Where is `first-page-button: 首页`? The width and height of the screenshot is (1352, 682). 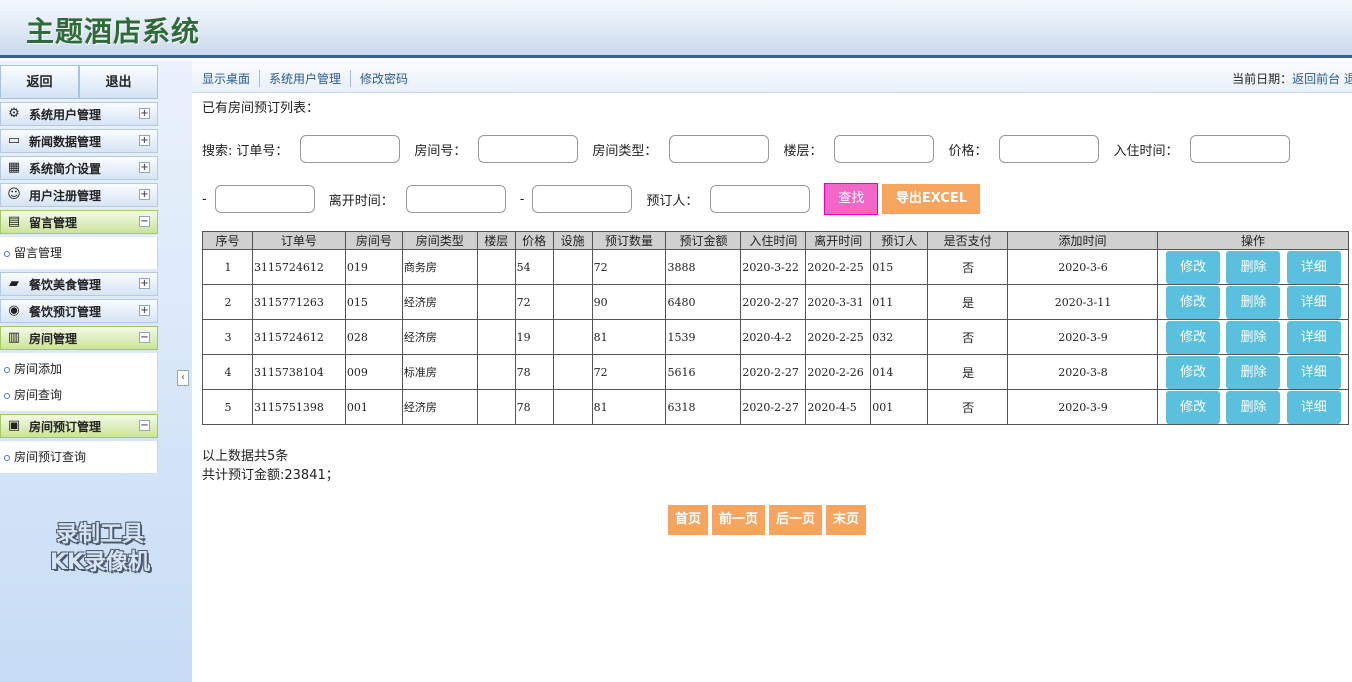
first-page-button: 首页 is located at coordinates (688, 520).